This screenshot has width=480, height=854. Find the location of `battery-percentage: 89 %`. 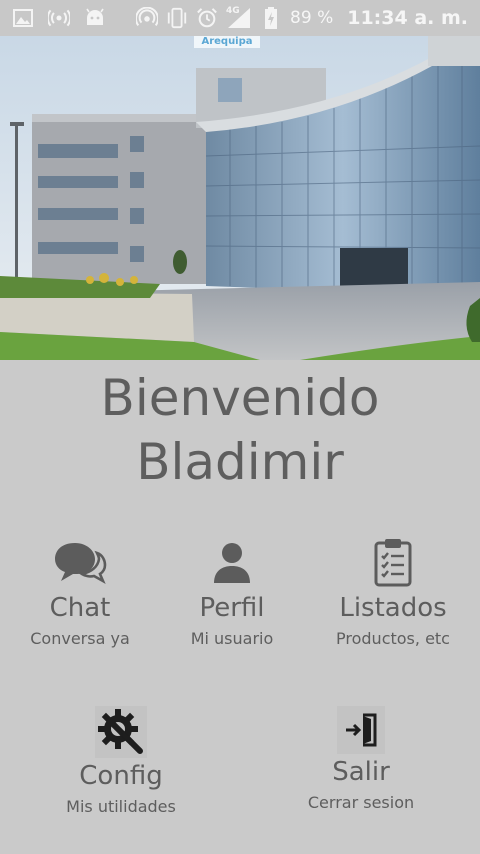

battery-percentage: 89 % is located at coordinates (312, 18).